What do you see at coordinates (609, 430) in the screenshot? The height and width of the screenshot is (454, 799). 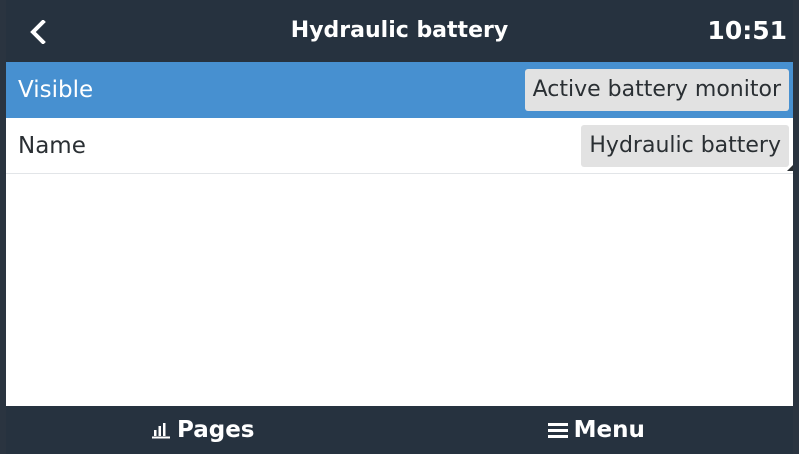 I see `menu-label: Menu` at bounding box center [609, 430].